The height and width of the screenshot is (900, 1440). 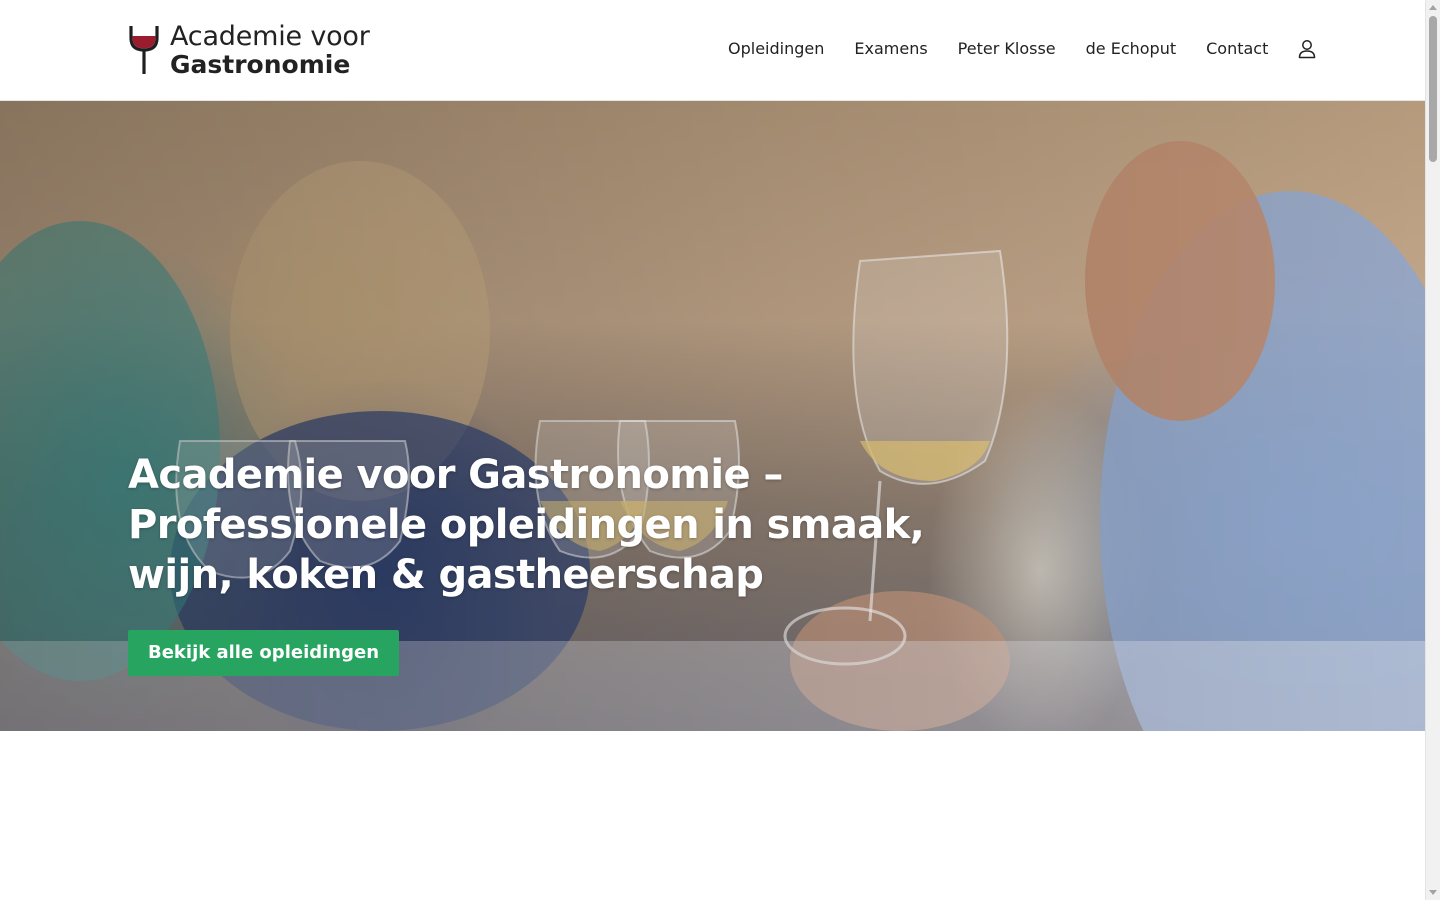 What do you see at coordinates (264, 653) in the screenshot?
I see `view-all-courses-button: Bekijk alle opleidingen` at bounding box center [264, 653].